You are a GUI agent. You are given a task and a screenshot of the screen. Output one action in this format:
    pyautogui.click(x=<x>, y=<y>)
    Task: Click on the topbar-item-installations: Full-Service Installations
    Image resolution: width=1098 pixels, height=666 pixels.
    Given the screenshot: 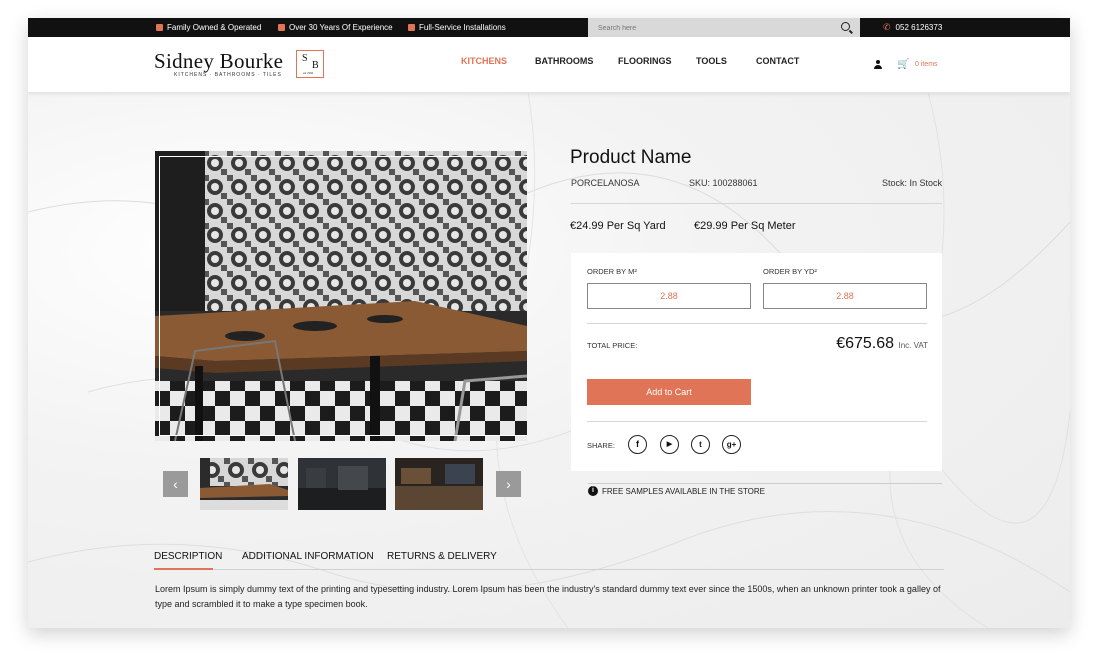 What is the action you would take?
    pyautogui.click(x=457, y=27)
    